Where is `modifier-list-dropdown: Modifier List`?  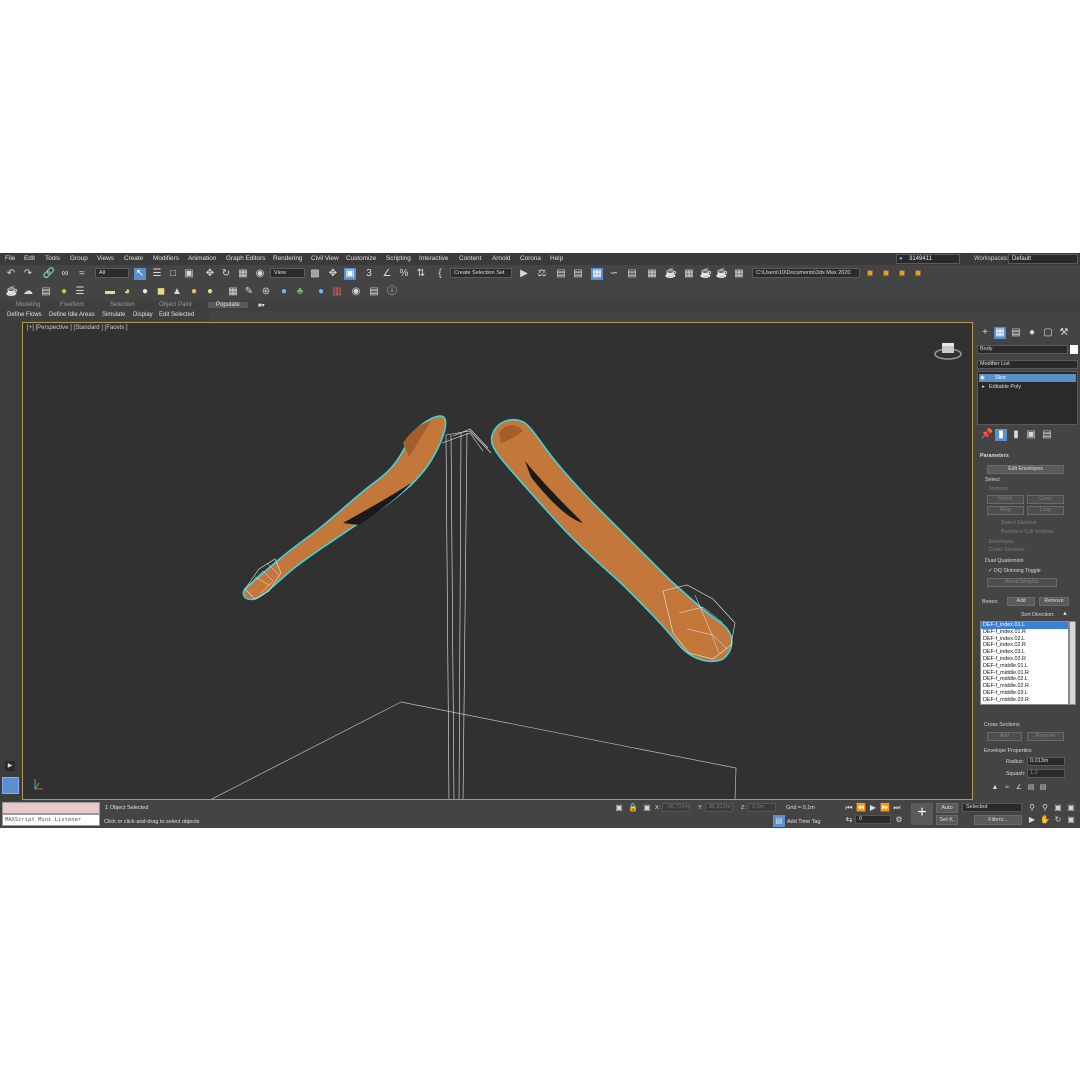 modifier-list-dropdown: Modifier List is located at coordinates (1027, 364).